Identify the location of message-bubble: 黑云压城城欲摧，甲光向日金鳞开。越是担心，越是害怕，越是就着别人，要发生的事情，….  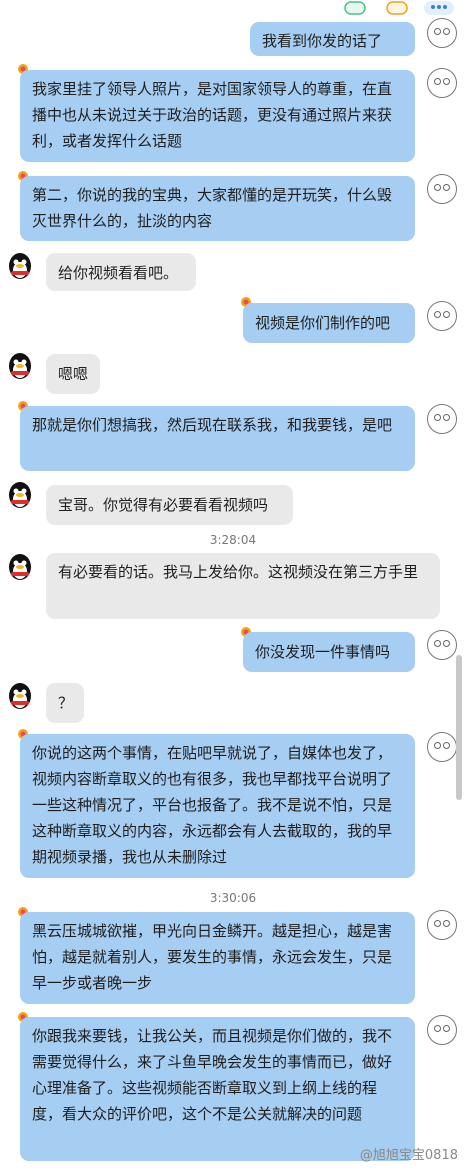
(217, 958).